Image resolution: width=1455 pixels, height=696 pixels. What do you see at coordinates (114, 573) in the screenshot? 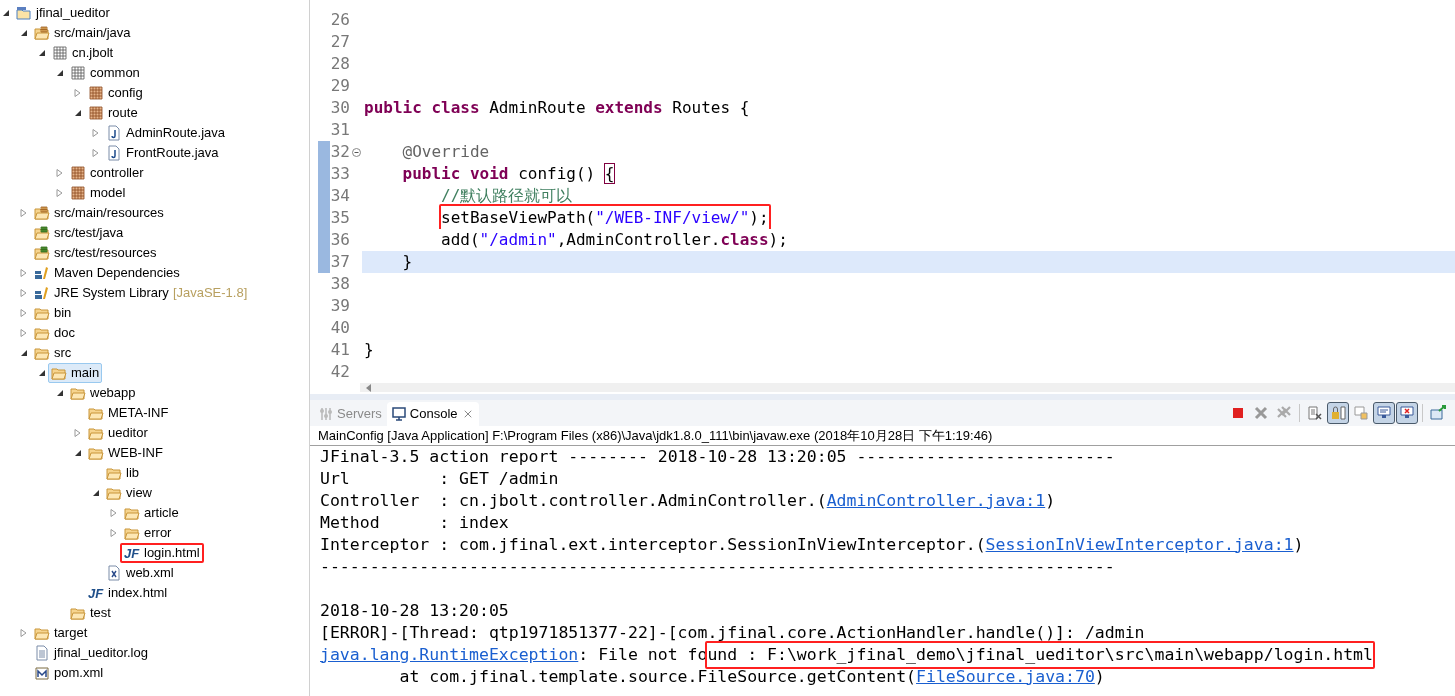
I see `xml-file-icon` at bounding box center [114, 573].